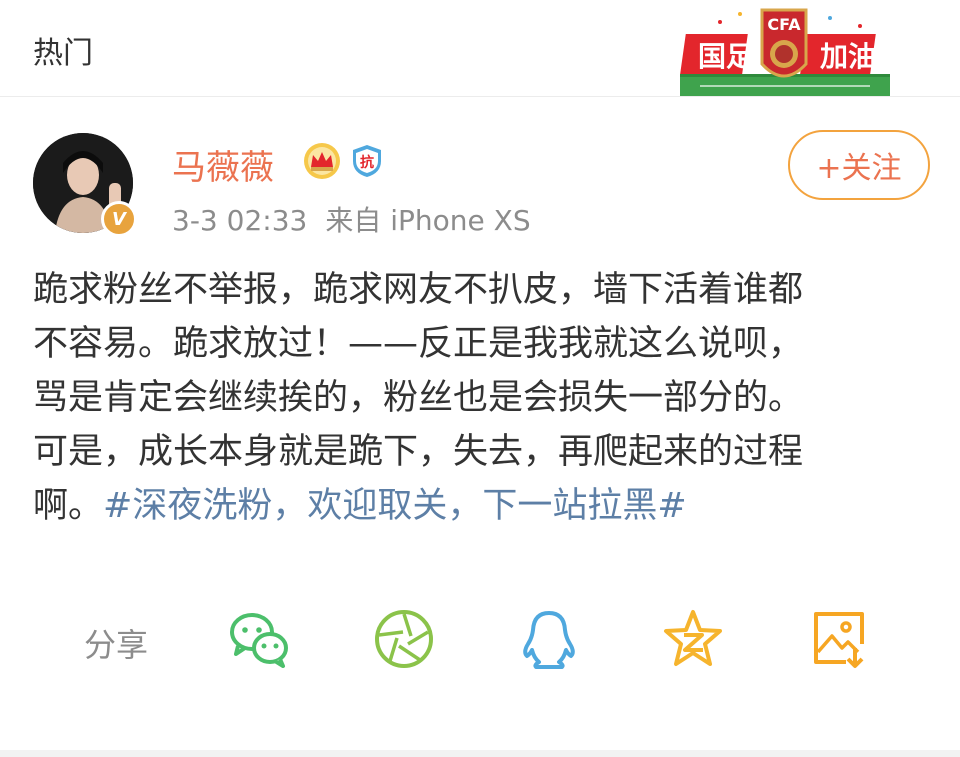  What do you see at coordinates (240, 220) in the screenshot?
I see `post-time: 3-3 02:33` at bounding box center [240, 220].